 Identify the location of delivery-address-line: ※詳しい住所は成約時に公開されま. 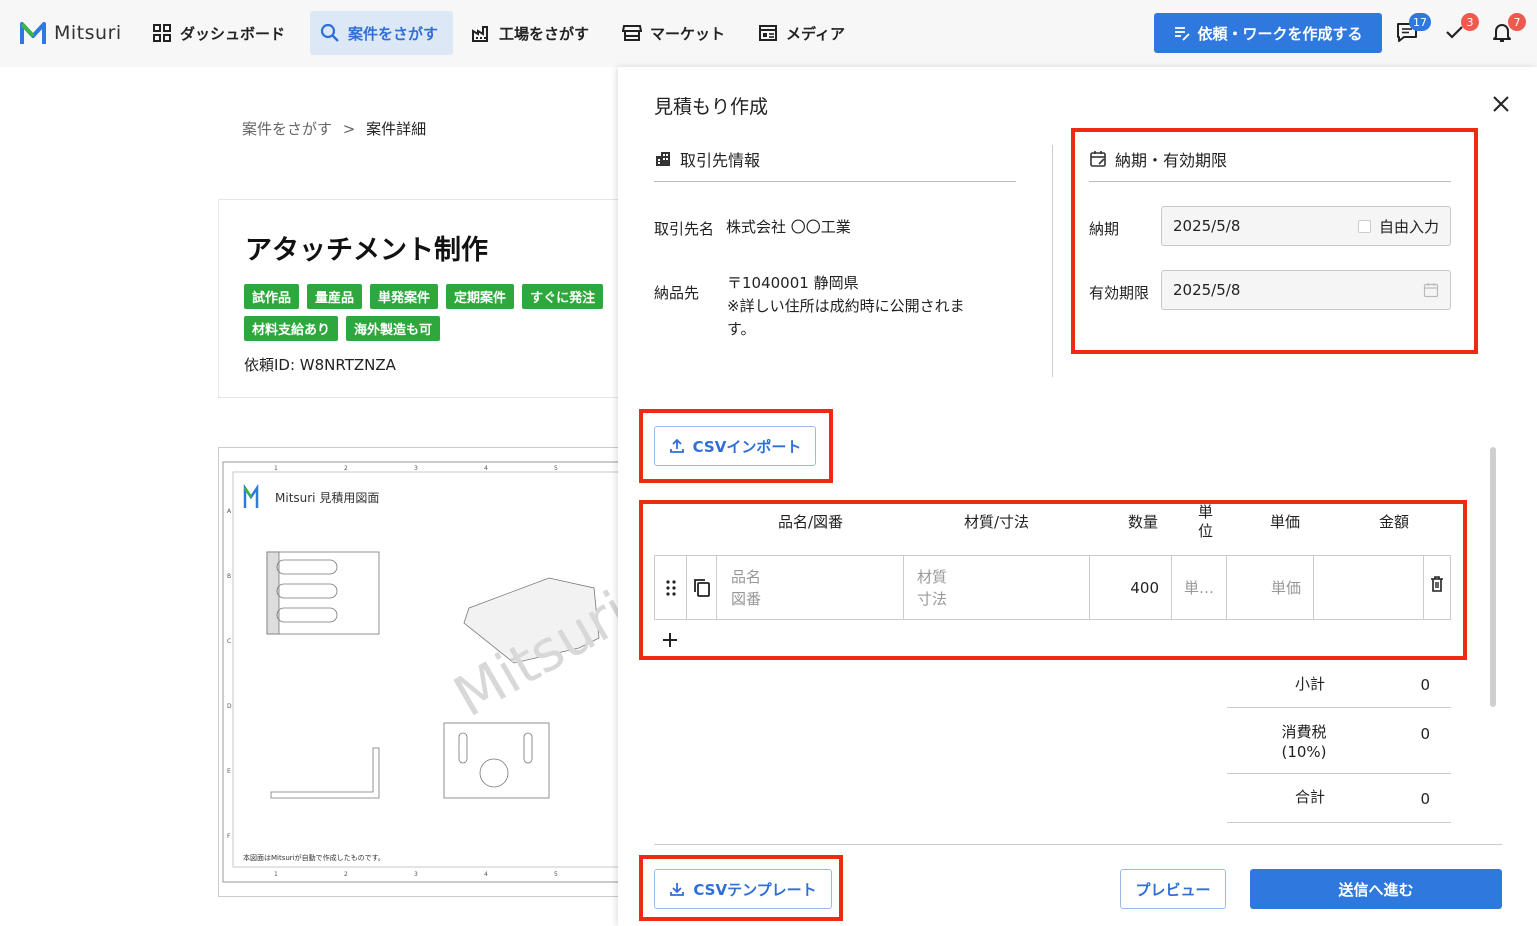
(846, 306).